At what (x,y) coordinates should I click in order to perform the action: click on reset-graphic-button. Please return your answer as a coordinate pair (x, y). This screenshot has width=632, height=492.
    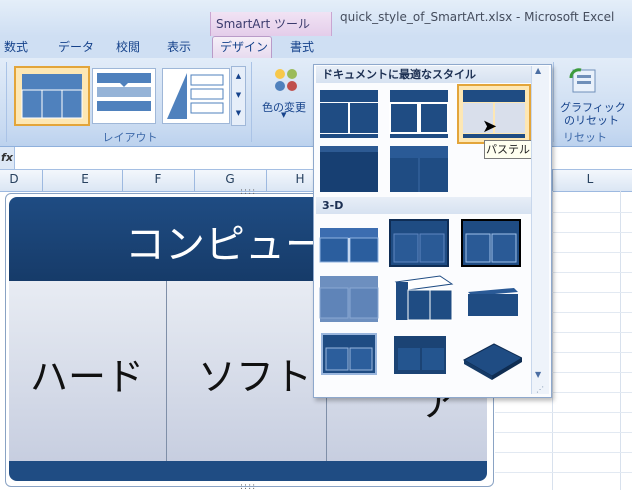
    Looking at the image, I should click on (584, 81).